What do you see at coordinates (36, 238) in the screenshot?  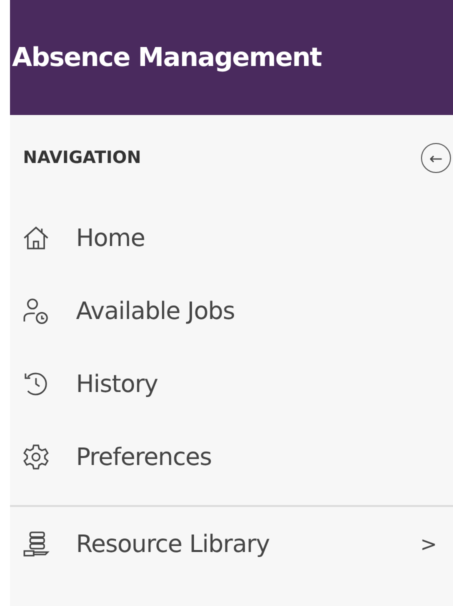 I see `home-icon` at bounding box center [36, 238].